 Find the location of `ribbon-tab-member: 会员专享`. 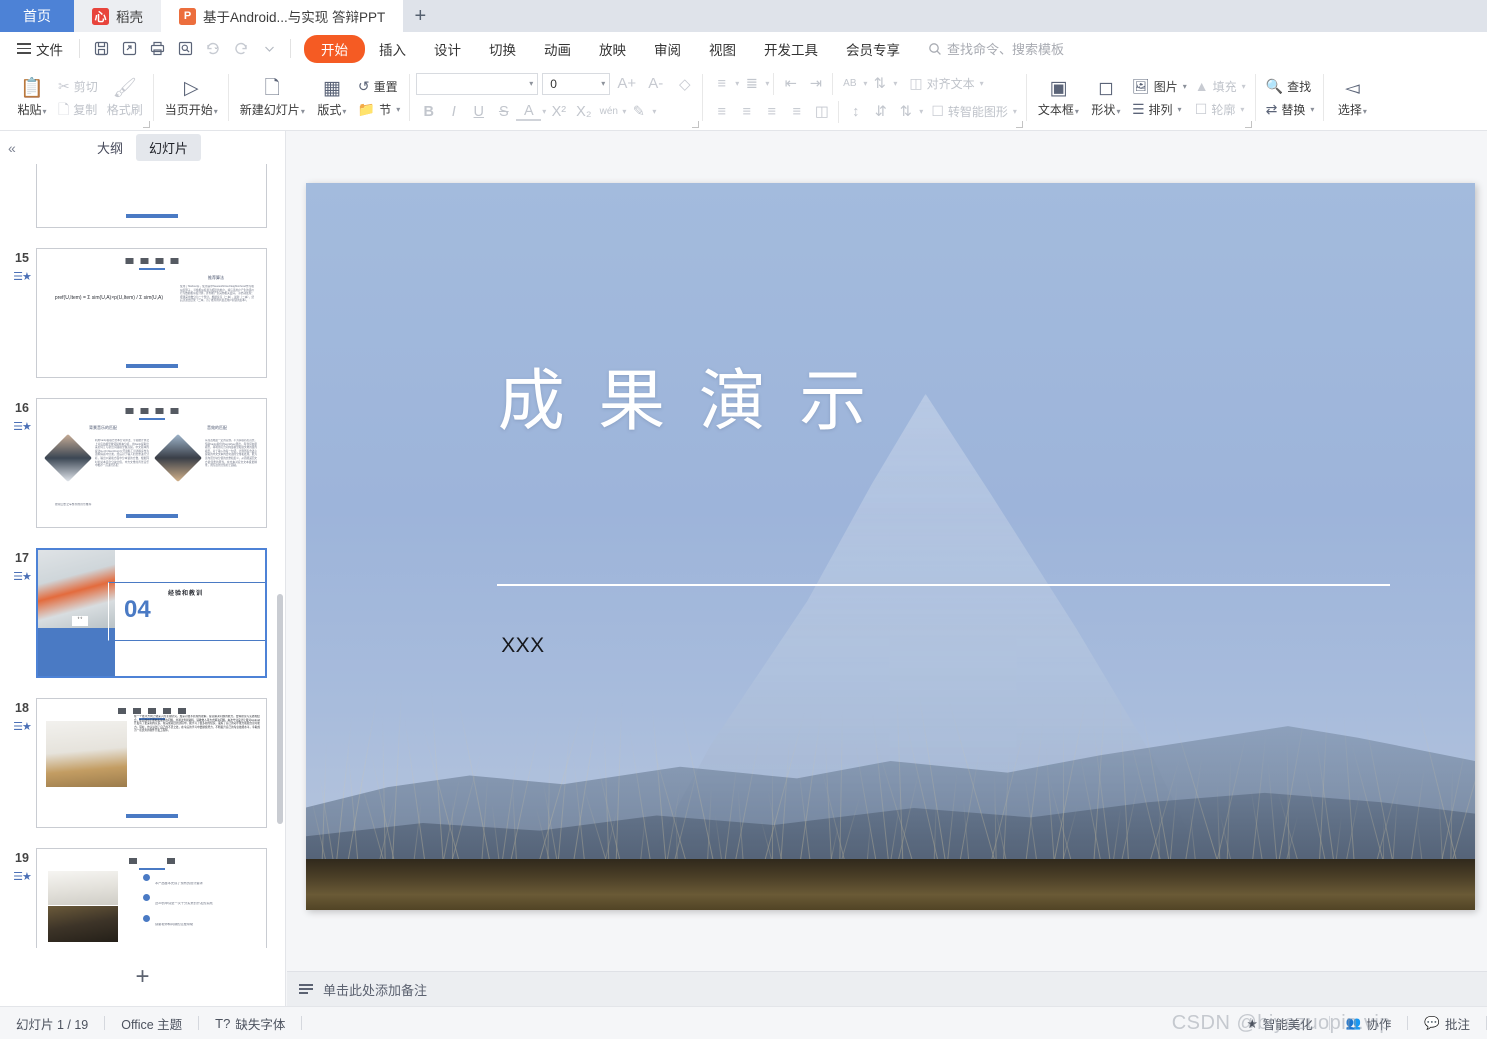

ribbon-tab-member: 会员专享 is located at coordinates (873, 49).